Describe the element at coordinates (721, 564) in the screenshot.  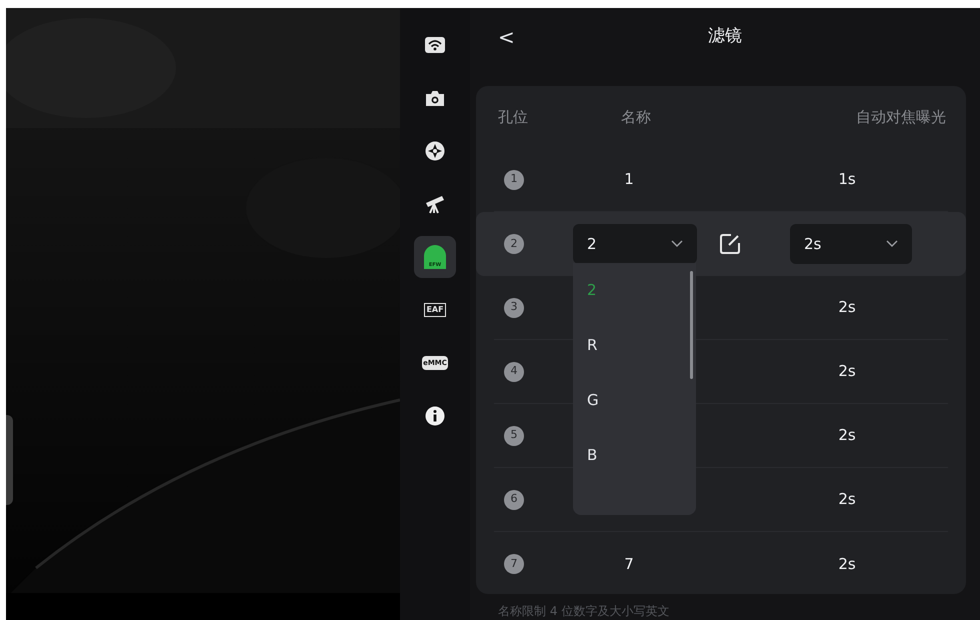
I see `table-row: 7 7 2s` at that location.